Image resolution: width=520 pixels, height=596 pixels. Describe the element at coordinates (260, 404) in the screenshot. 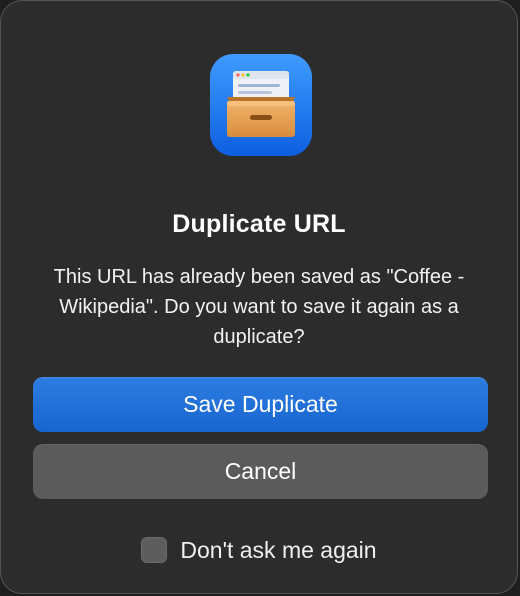

I see `save-duplicate-button: Save Duplicate` at that location.